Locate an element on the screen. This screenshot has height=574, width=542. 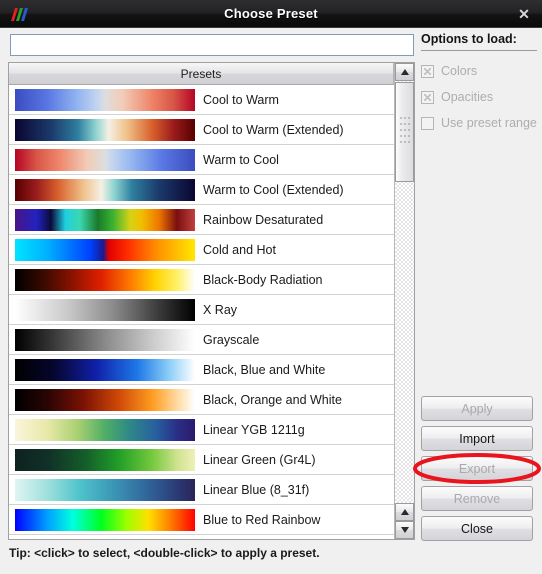
option-row-colors: Colors is located at coordinates (479, 71).